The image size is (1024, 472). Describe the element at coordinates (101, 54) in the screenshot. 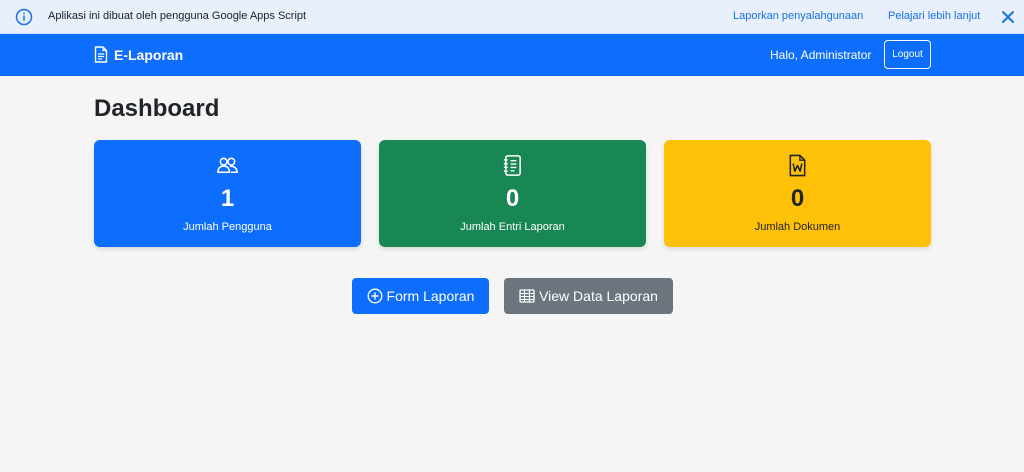

I see `file-text-icon` at that location.